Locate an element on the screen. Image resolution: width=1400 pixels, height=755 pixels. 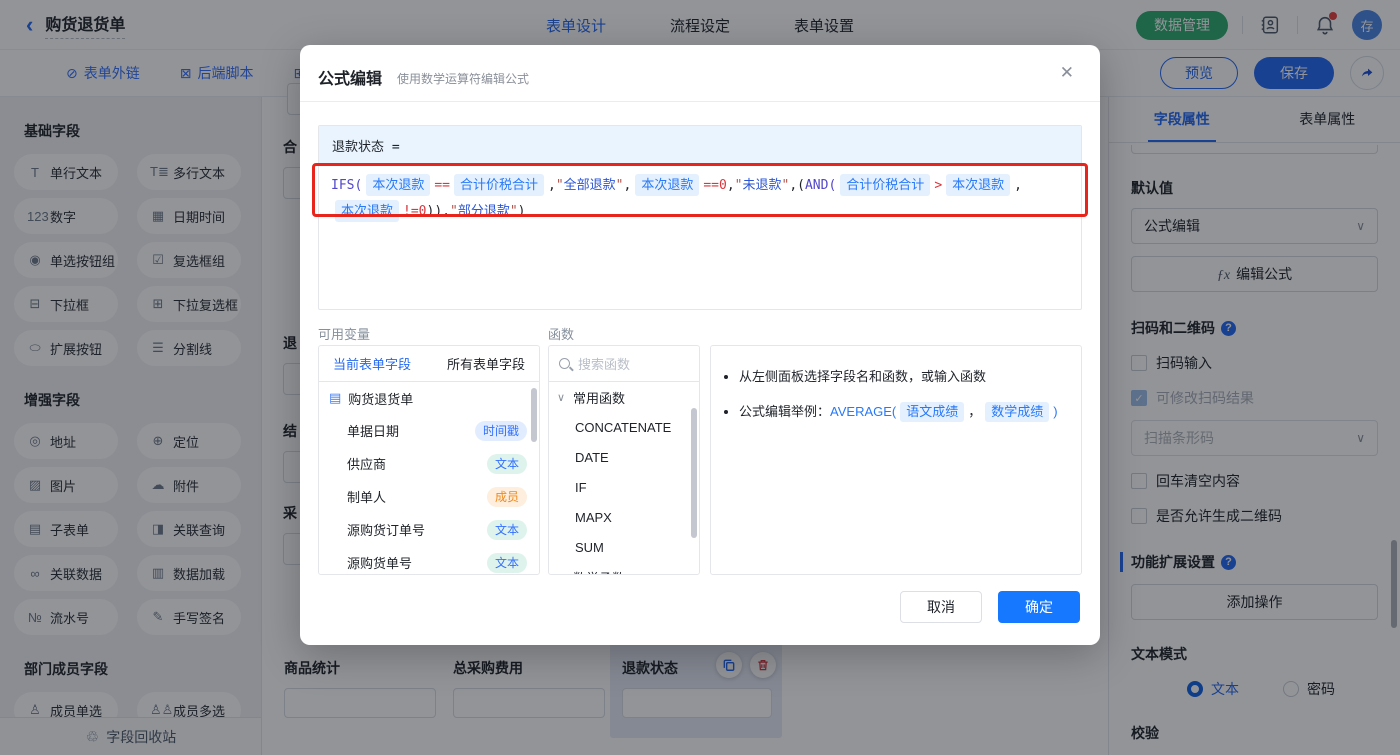
variable-name: 单据日期 is located at coordinates (373, 431).